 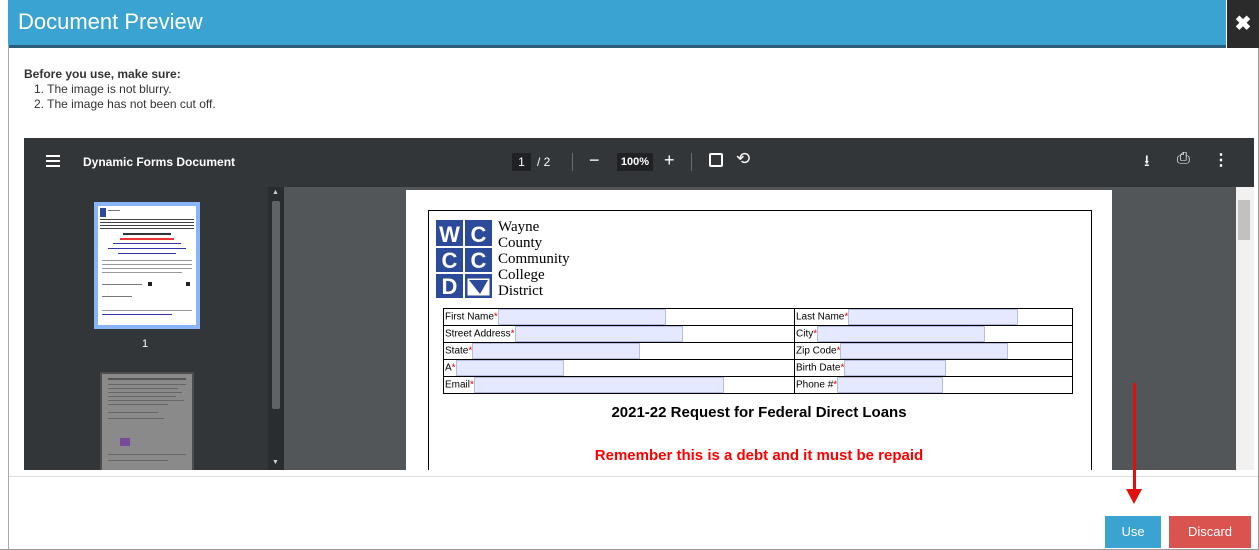 I want to click on email-field, so click(x=598, y=385).